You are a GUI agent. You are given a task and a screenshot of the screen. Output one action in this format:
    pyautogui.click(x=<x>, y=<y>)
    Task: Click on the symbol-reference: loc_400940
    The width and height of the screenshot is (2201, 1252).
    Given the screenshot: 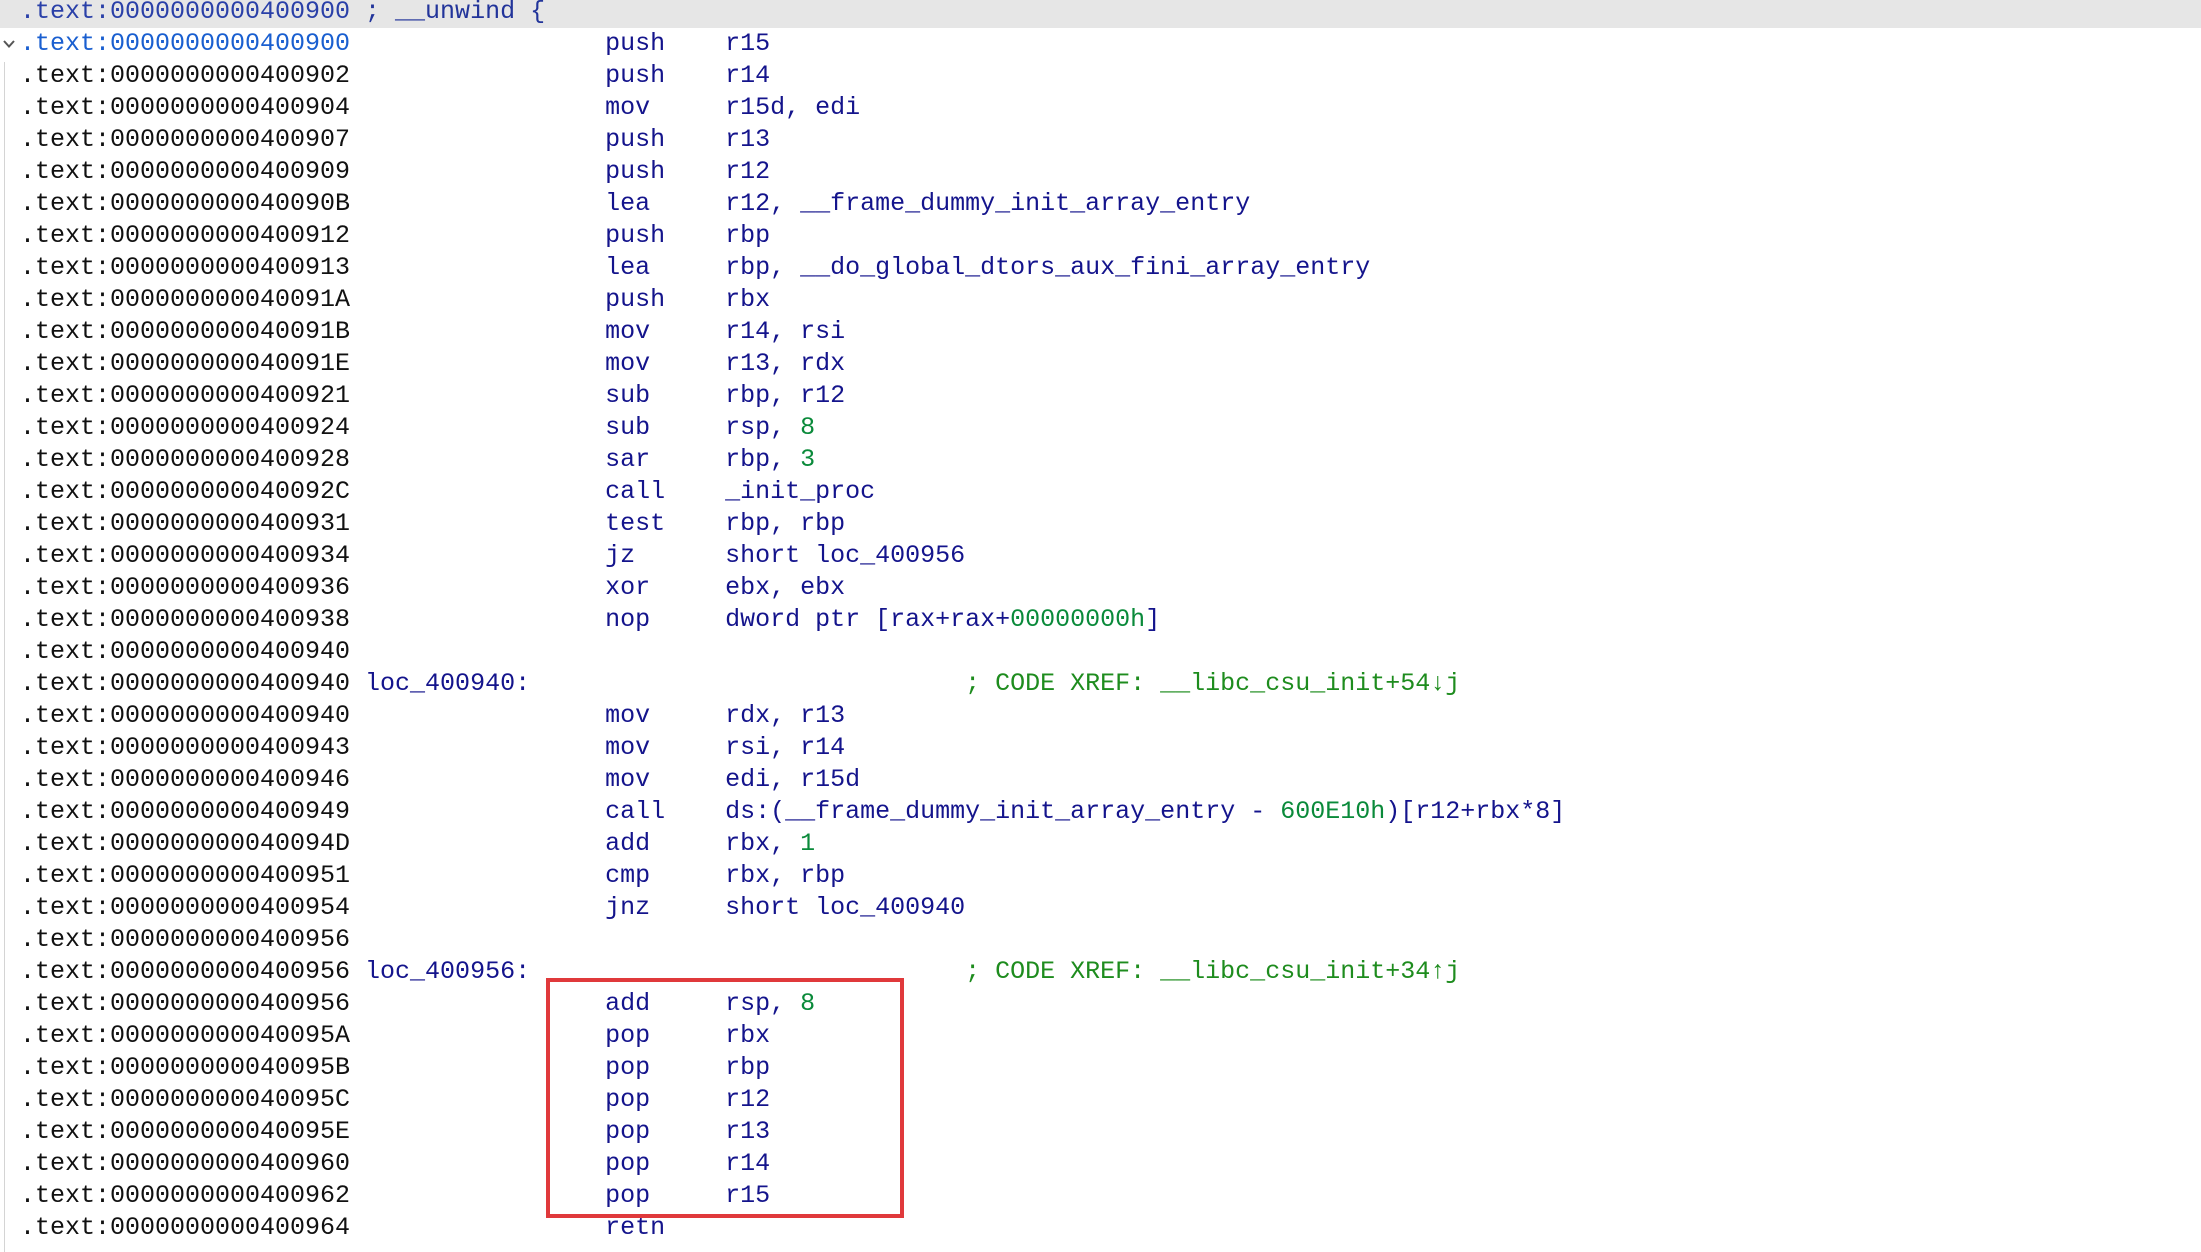 What is the action you would take?
    pyautogui.click(x=890, y=907)
    